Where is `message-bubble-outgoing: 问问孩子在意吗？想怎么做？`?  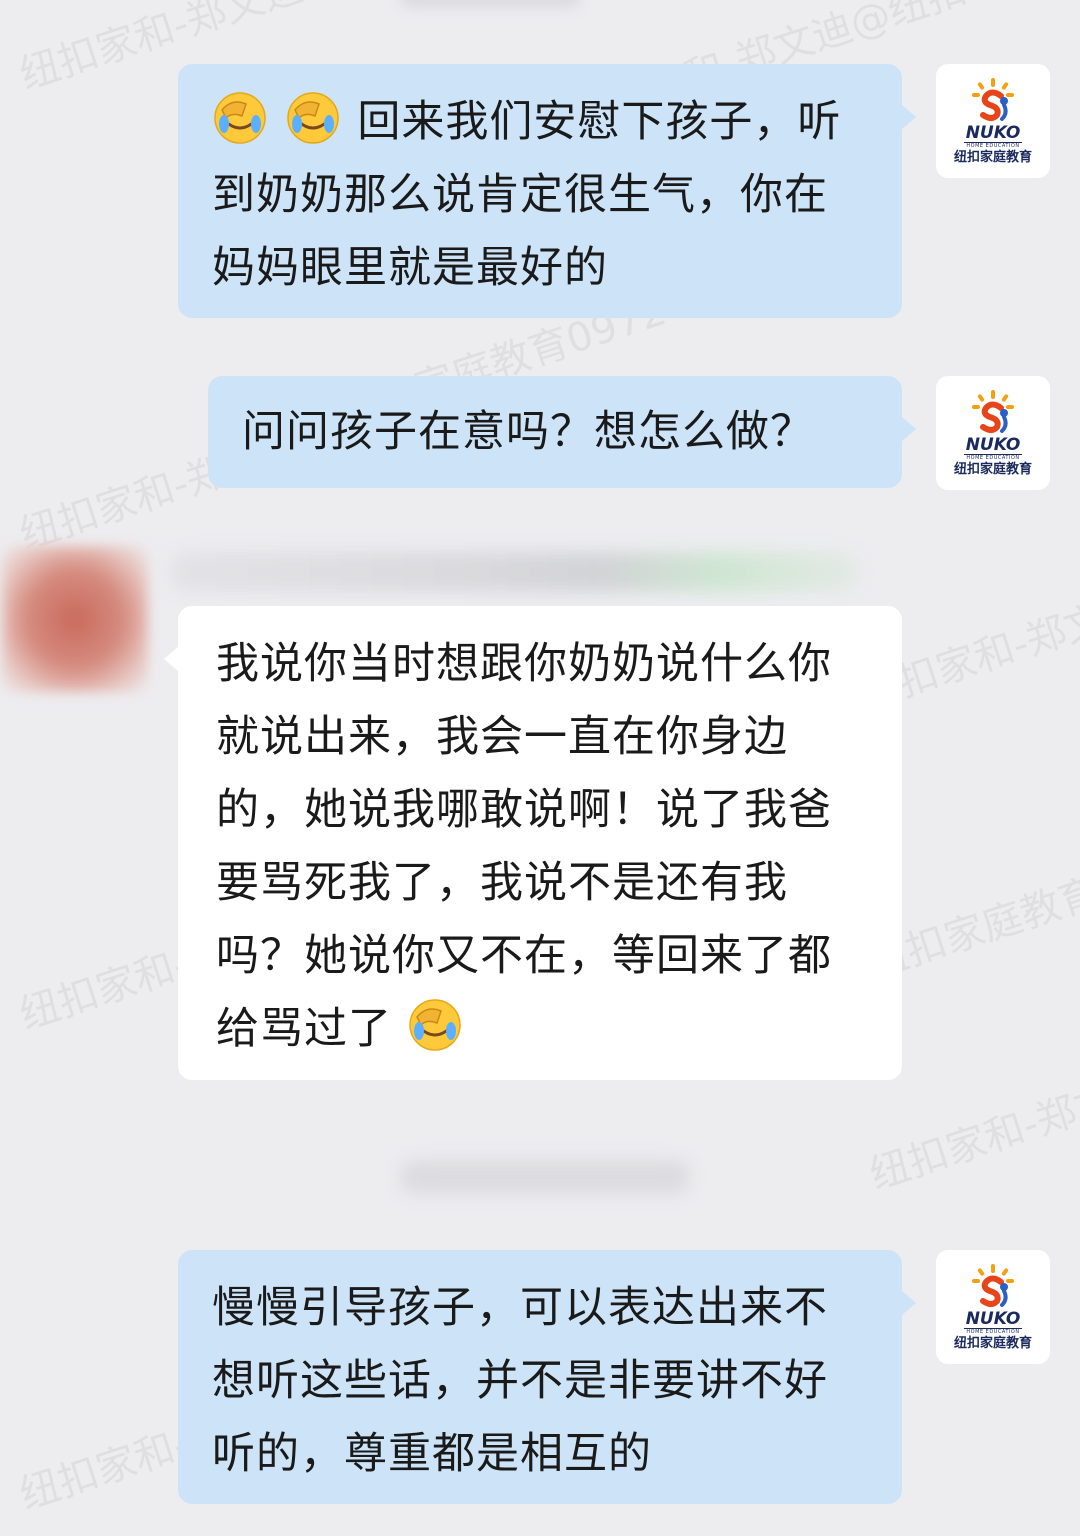
message-bubble-outgoing: 问问孩子在意吗？想怎么做？ is located at coordinates (562, 432).